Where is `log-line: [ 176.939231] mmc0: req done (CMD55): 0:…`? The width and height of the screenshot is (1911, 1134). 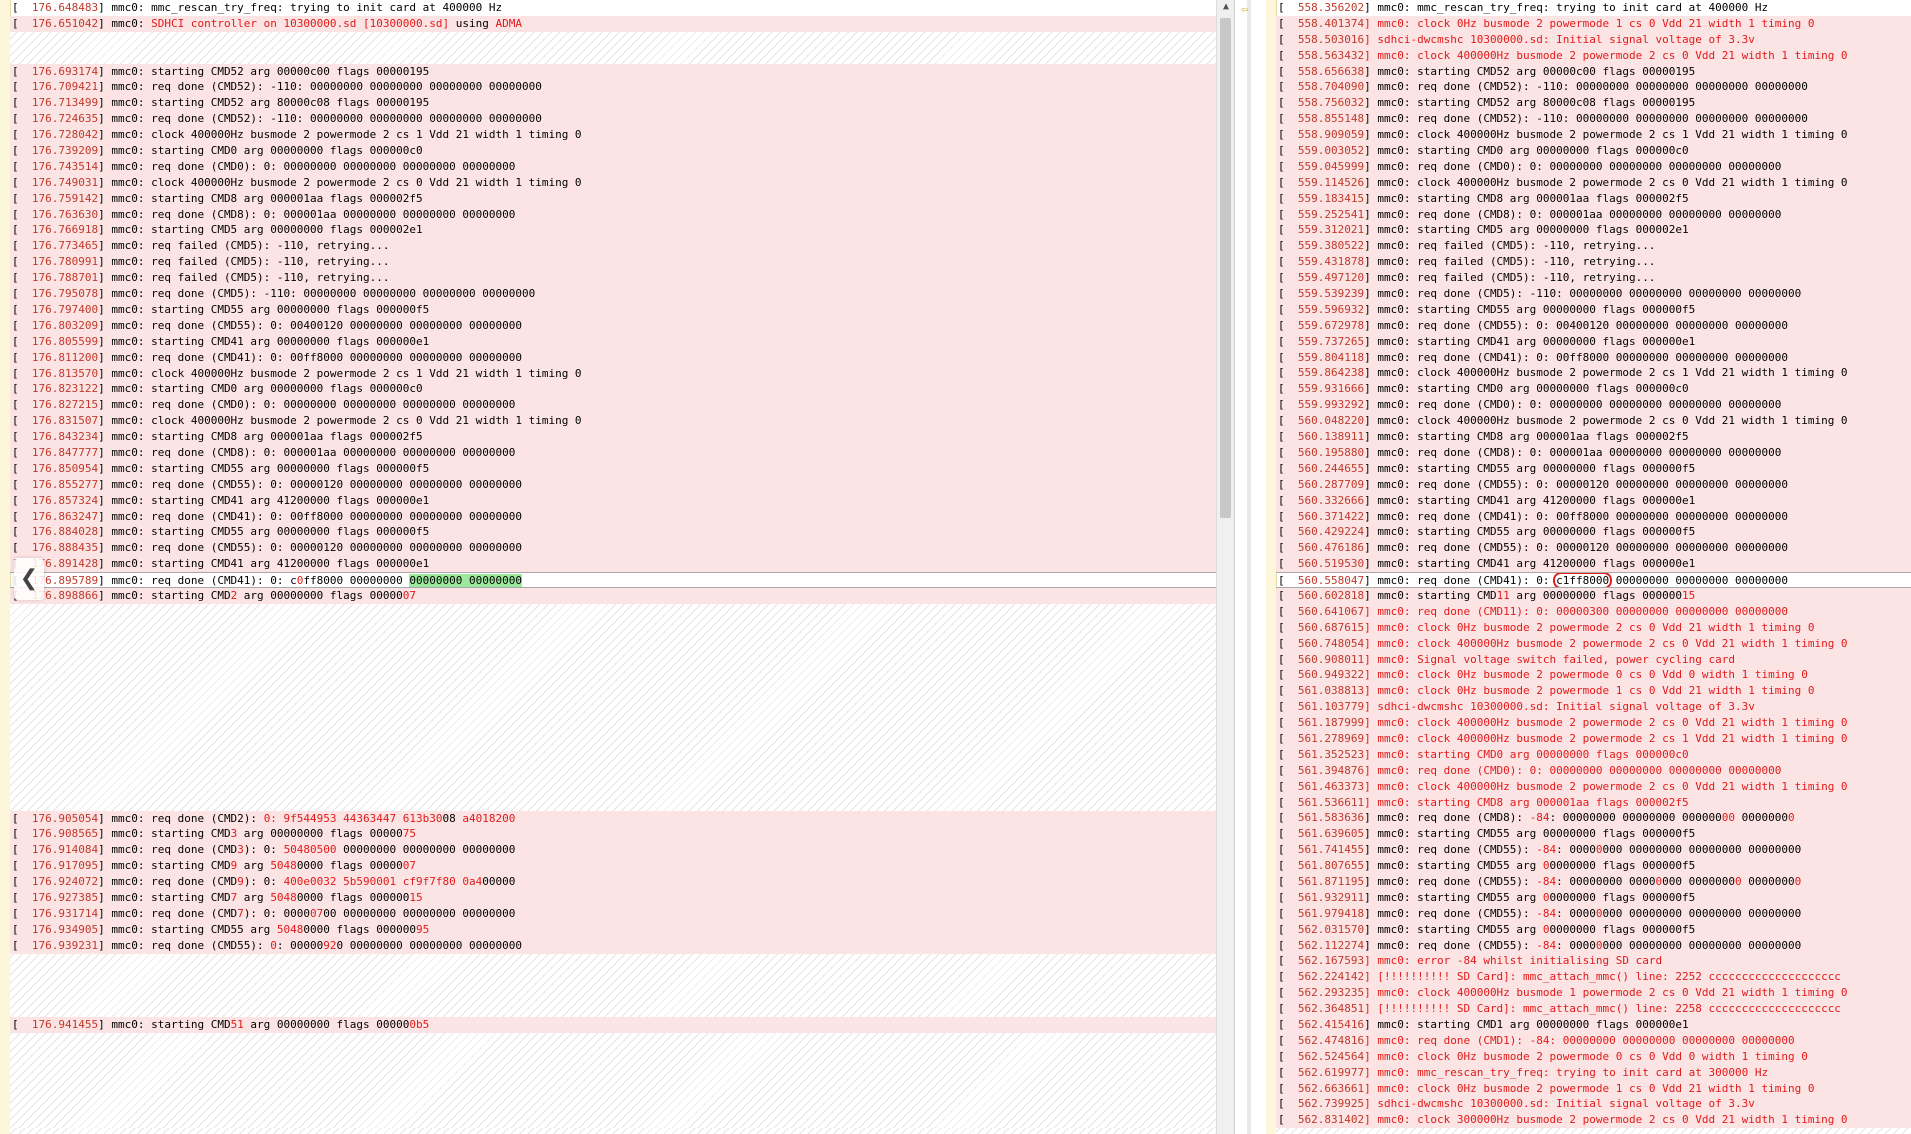
log-line: [ 176.939231] mmc0: req done (CMD55): 0:… is located at coordinates (613, 945).